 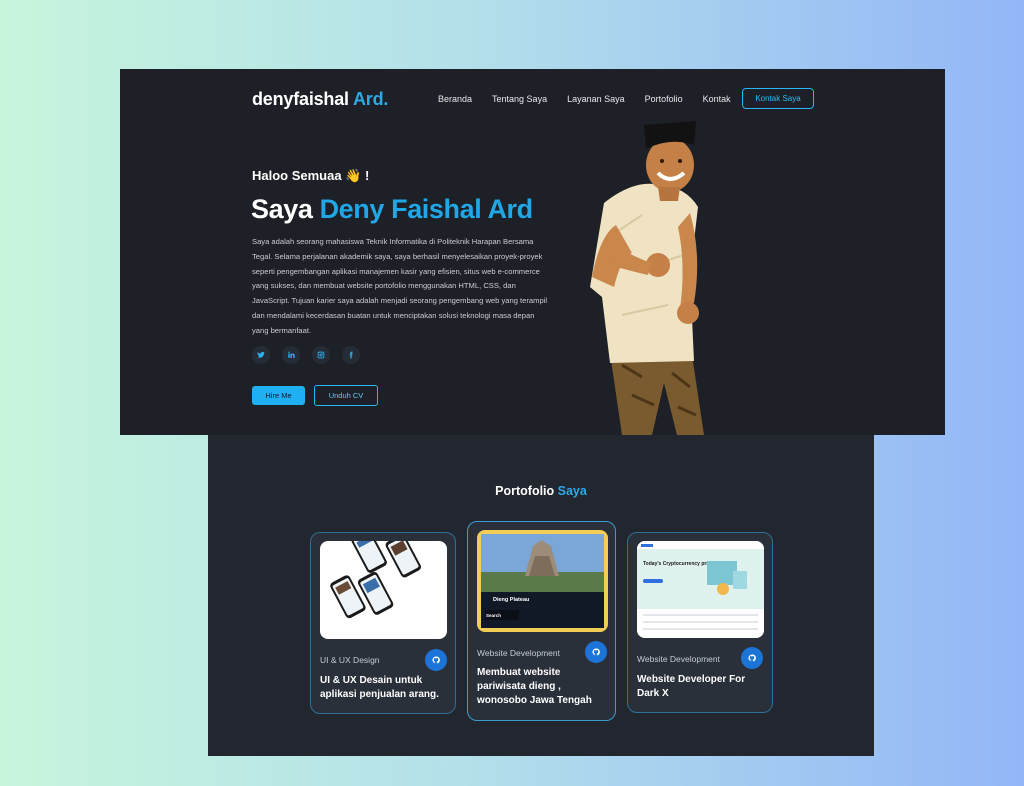 What do you see at coordinates (525, 491) in the screenshot?
I see `portfolio-title-prefix: Portofolio` at bounding box center [525, 491].